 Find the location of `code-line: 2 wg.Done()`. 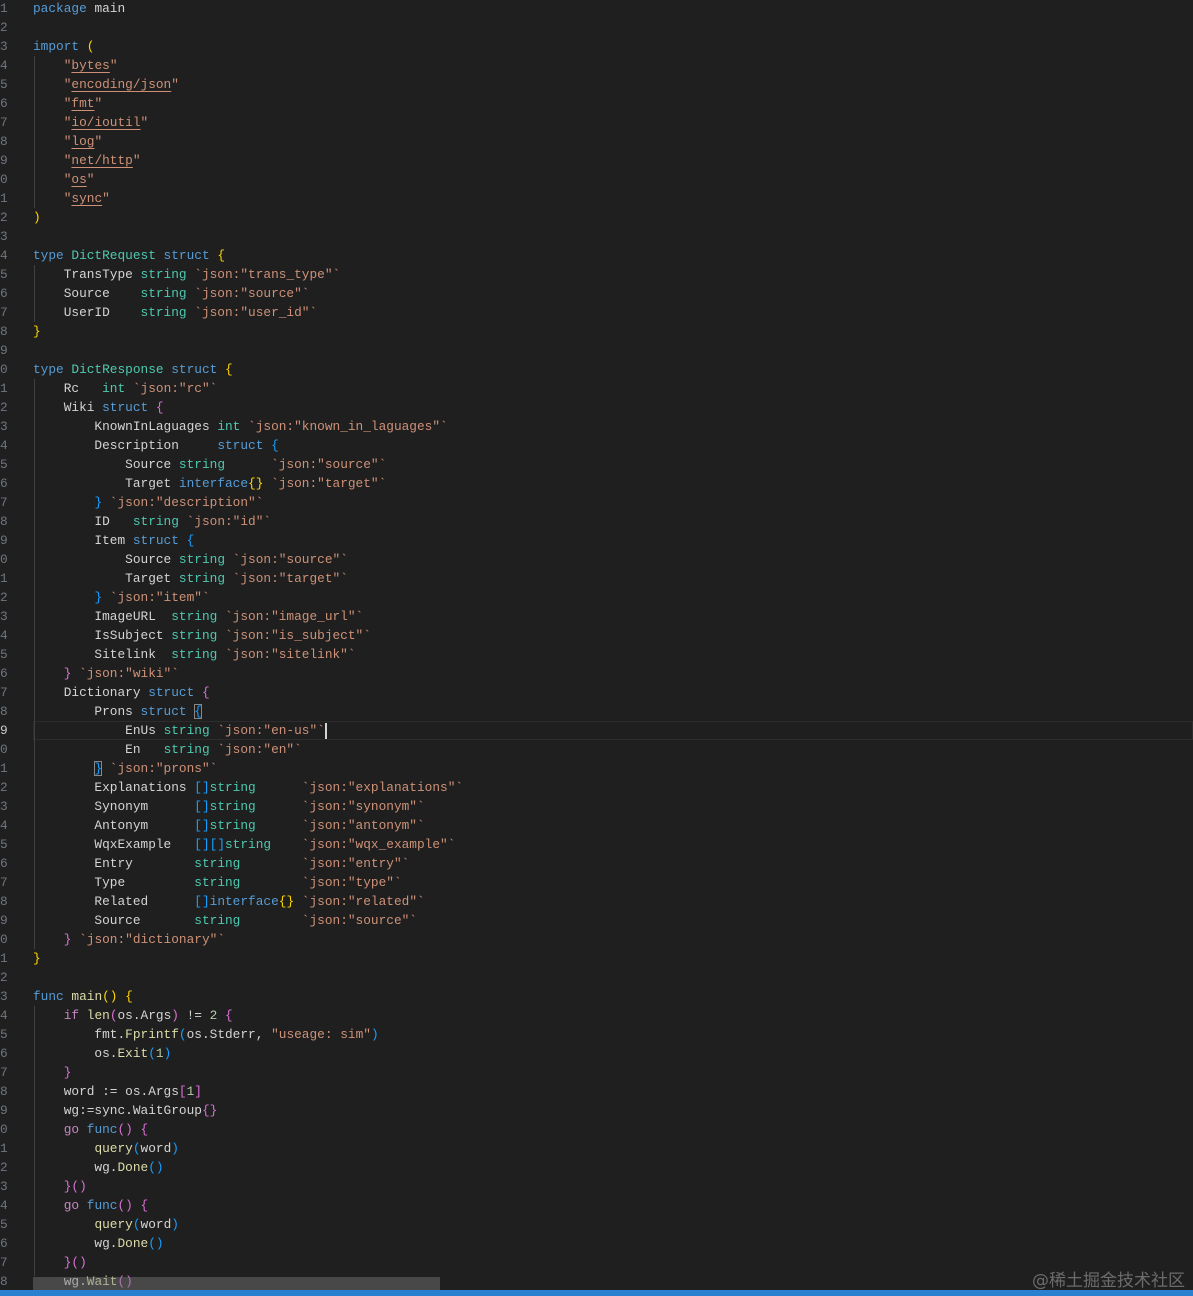

code-line: 2 wg.Done() is located at coordinates (596, 1167).